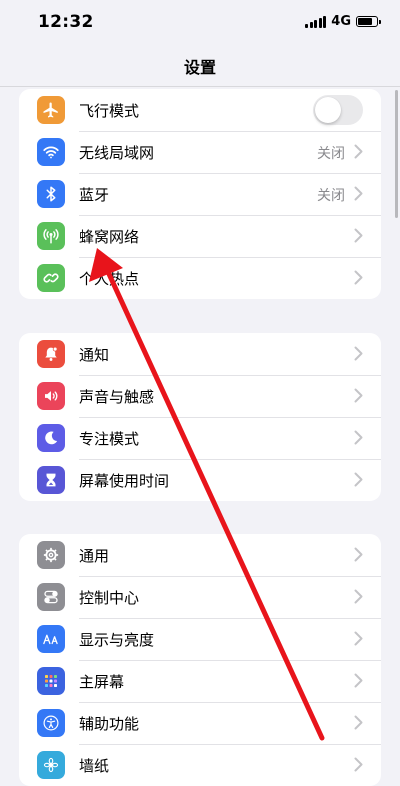 The height and width of the screenshot is (786, 400). I want to click on battery-icon, so click(368, 21).